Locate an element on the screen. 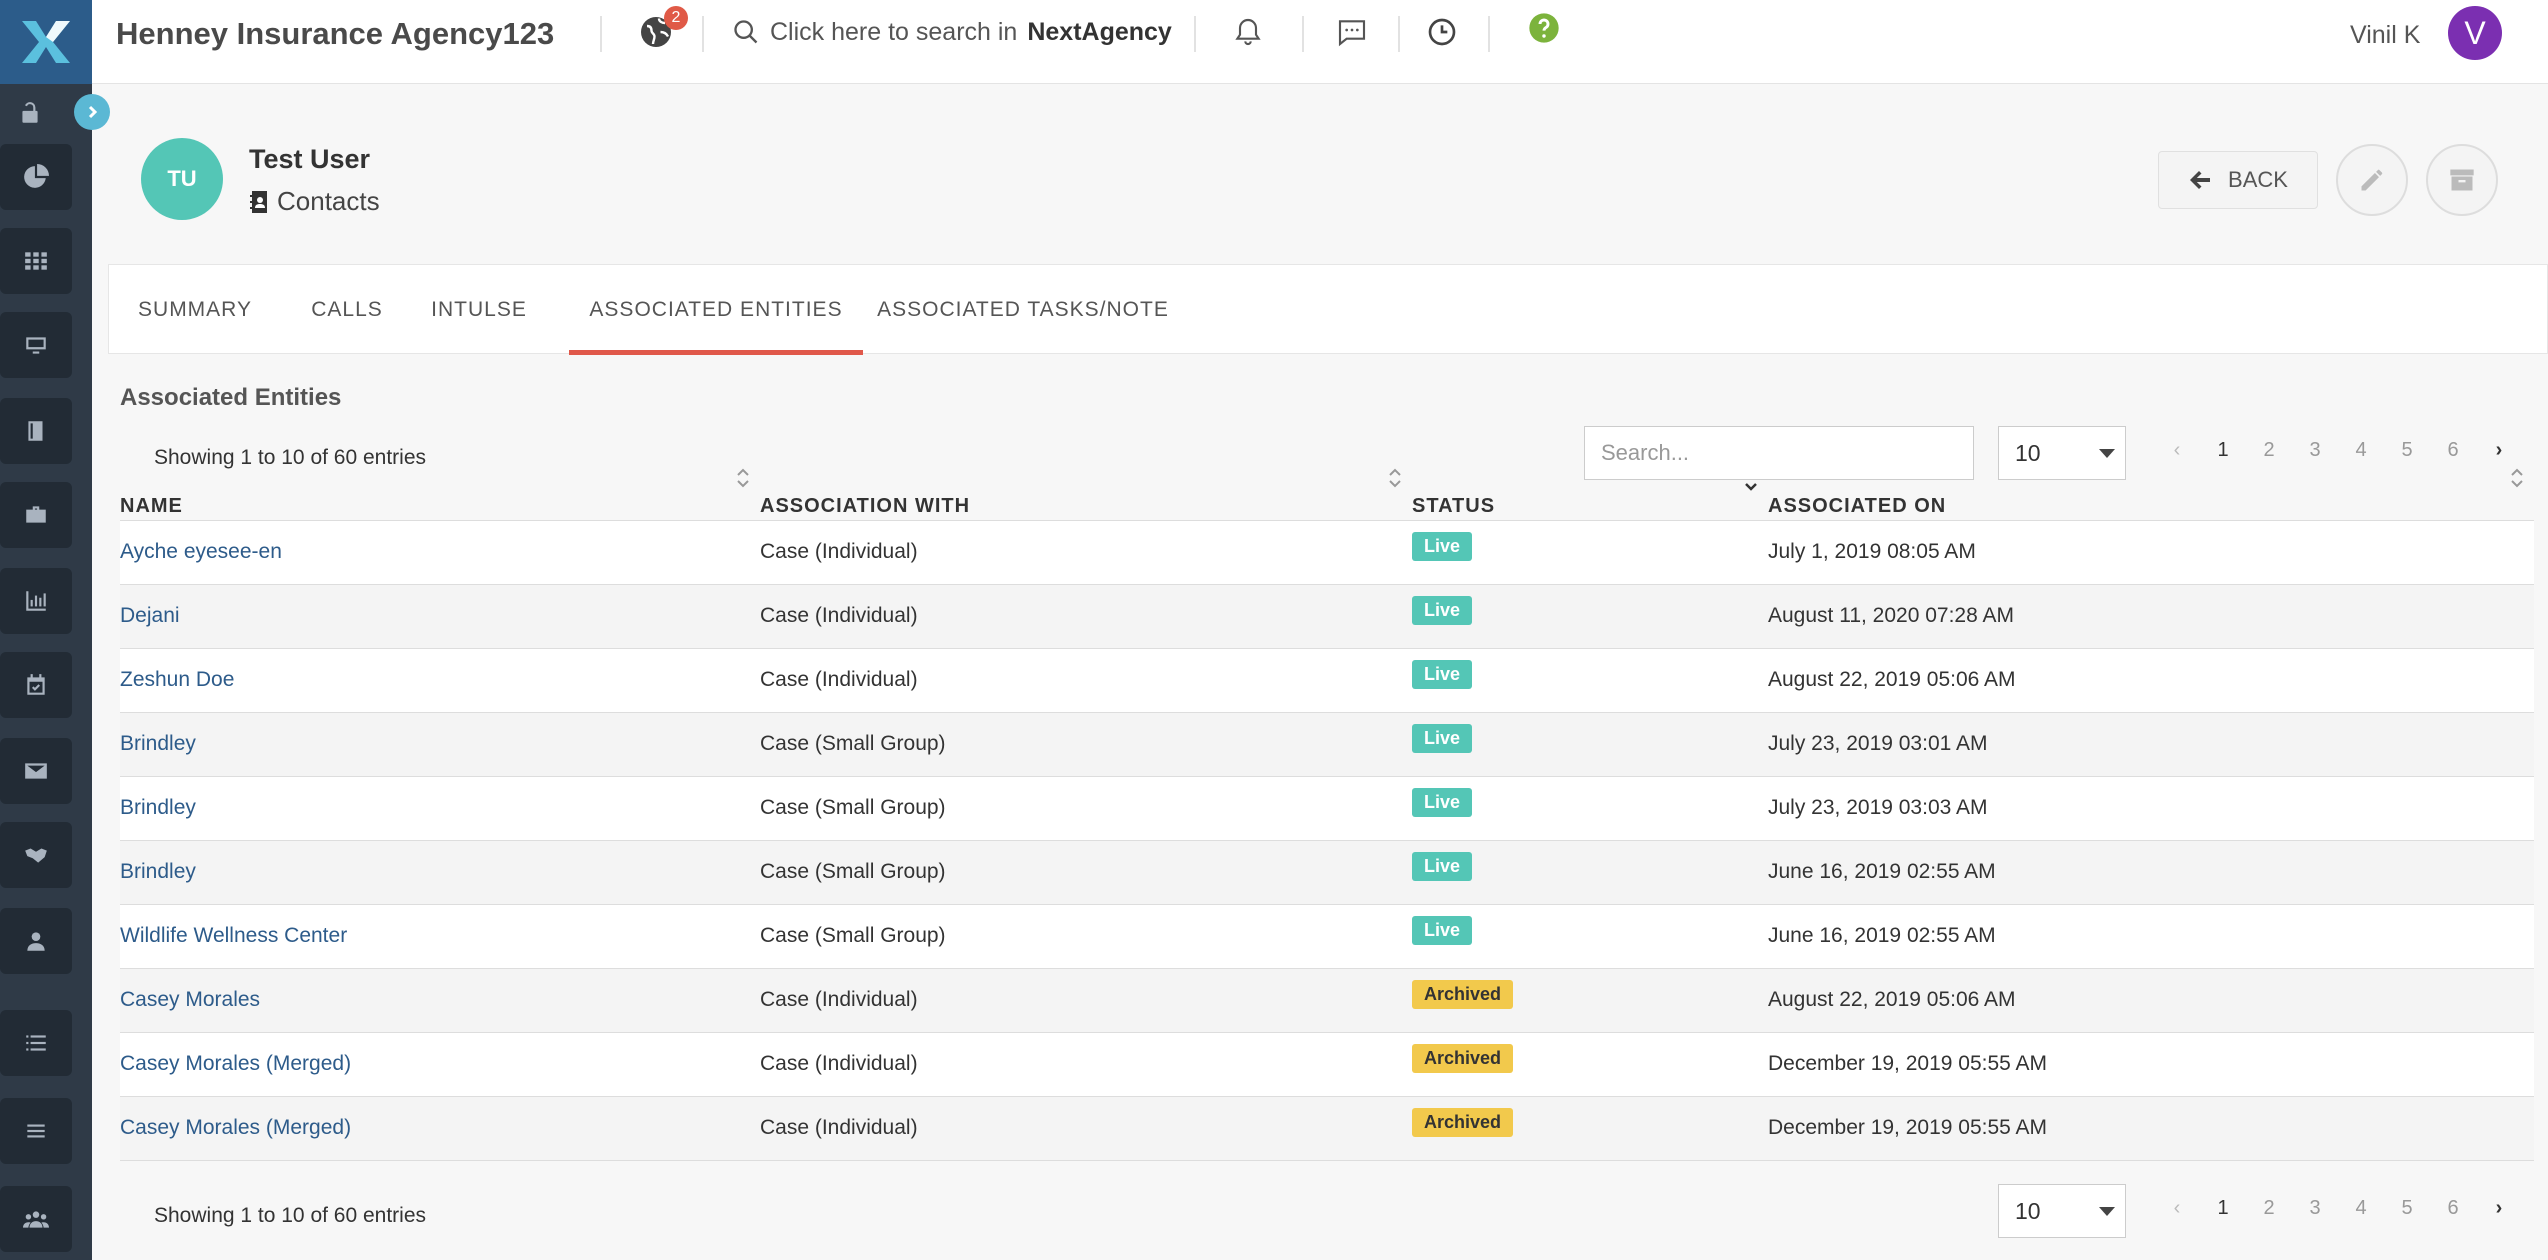 The width and height of the screenshot is (2548, 1260). tab-associated-entities: ASSOCIATED ENTITIES is located at coordinates (716, 310).